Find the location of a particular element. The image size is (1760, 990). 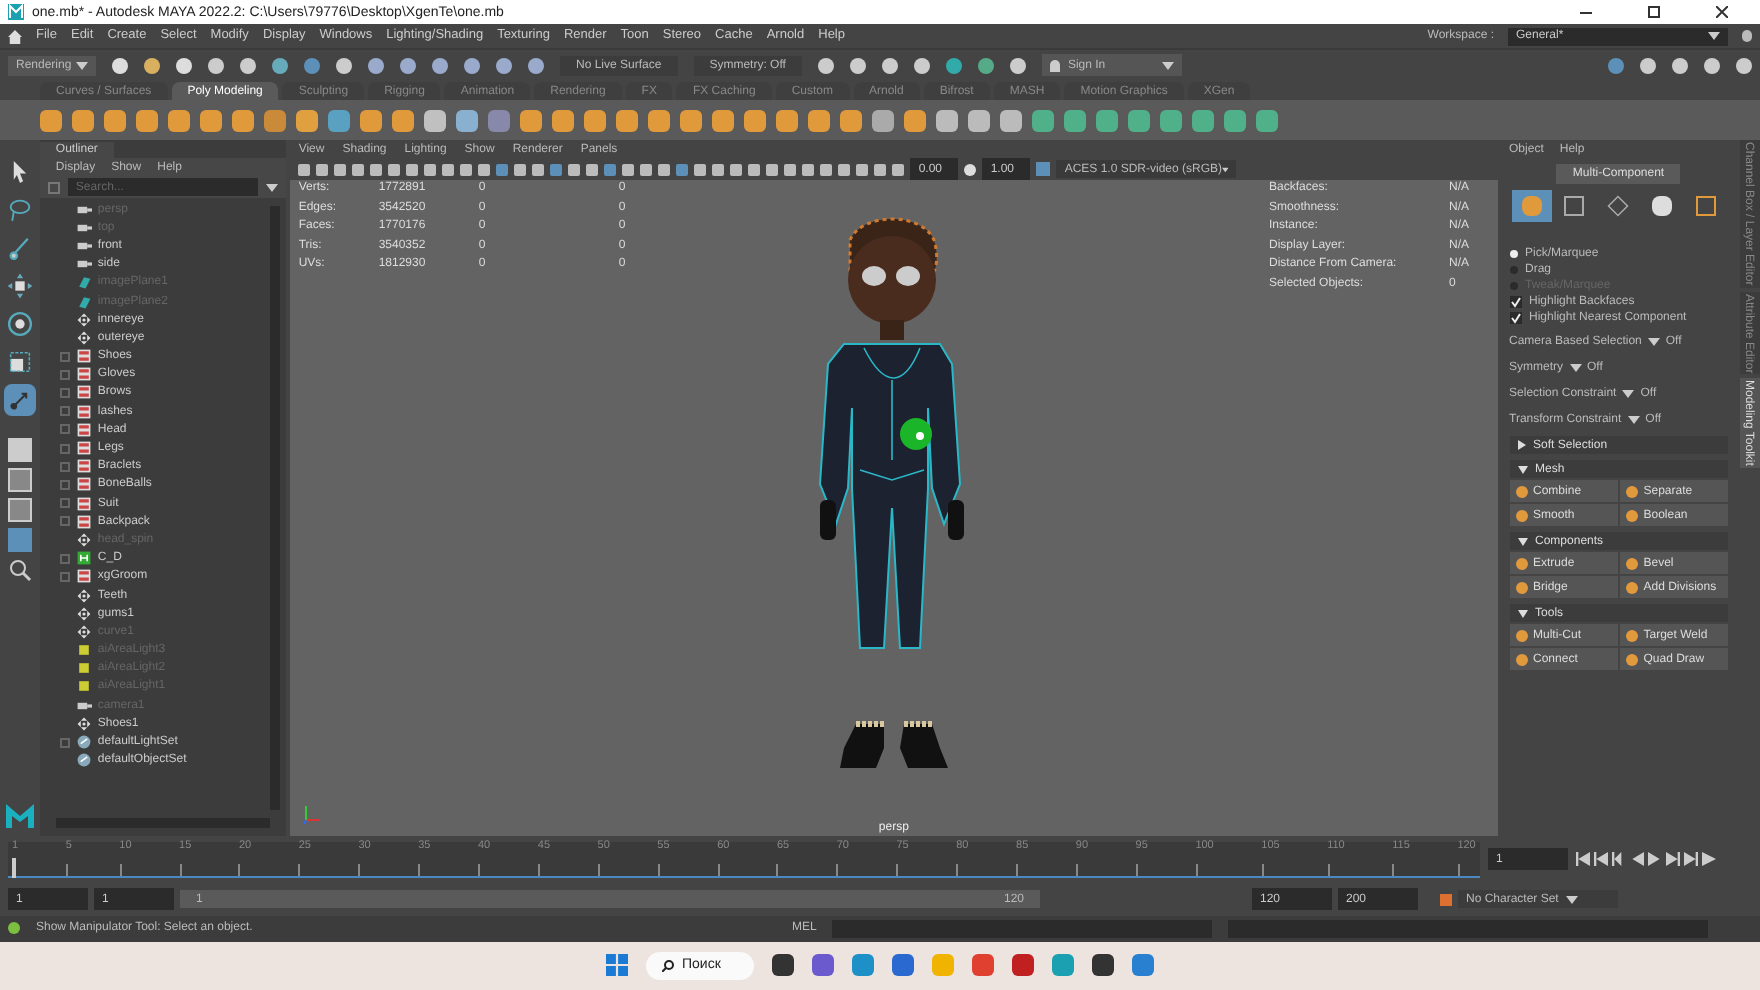

multi-mode-icon is located at coordinates (1705, 206).